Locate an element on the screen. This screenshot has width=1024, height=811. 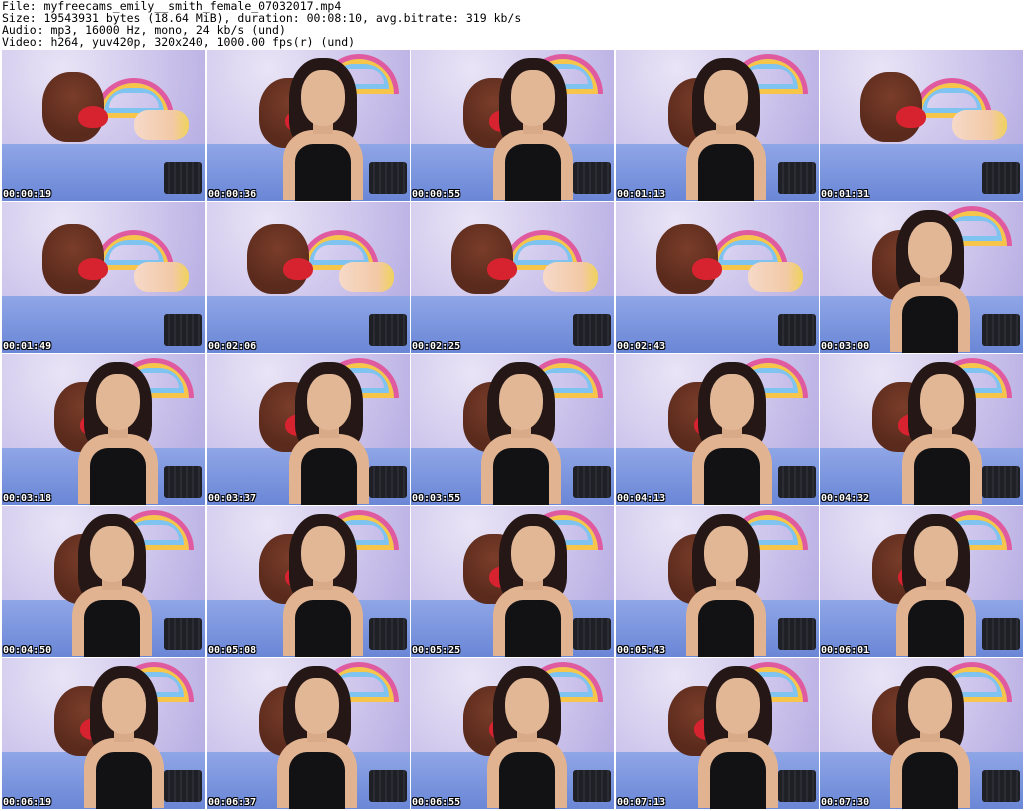
video-thumbnail: 00:02:43 is located at coordinates (717, 277).